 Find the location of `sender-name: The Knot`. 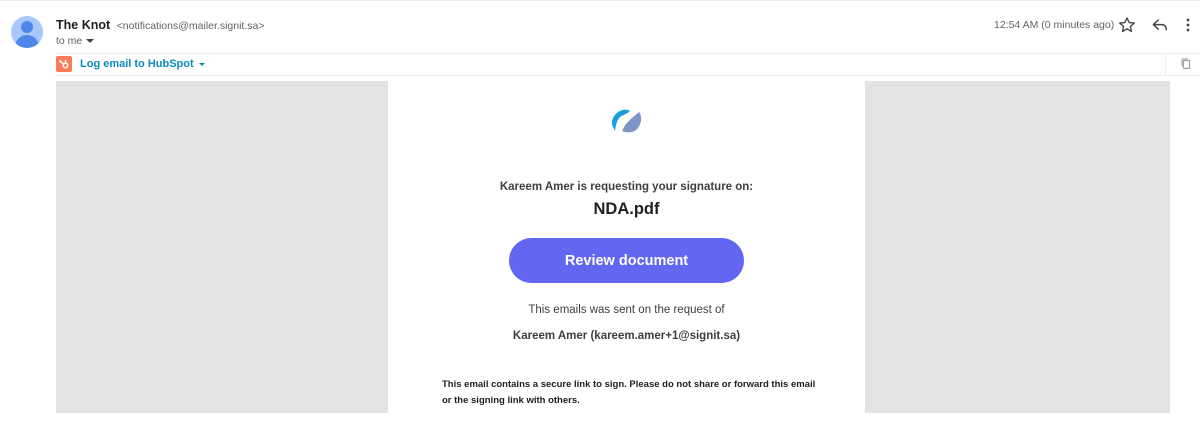

sender-name: The Knot is located at coordinates (83, 25).